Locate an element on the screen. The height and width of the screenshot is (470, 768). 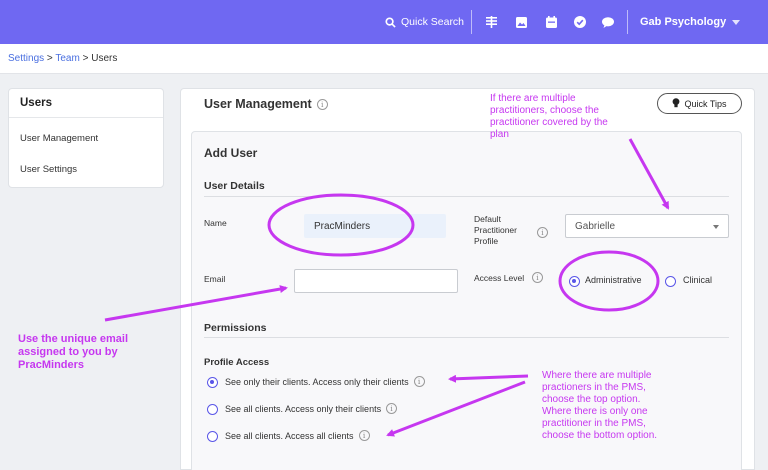
calendar-icon is located at coordinates (551, 22).